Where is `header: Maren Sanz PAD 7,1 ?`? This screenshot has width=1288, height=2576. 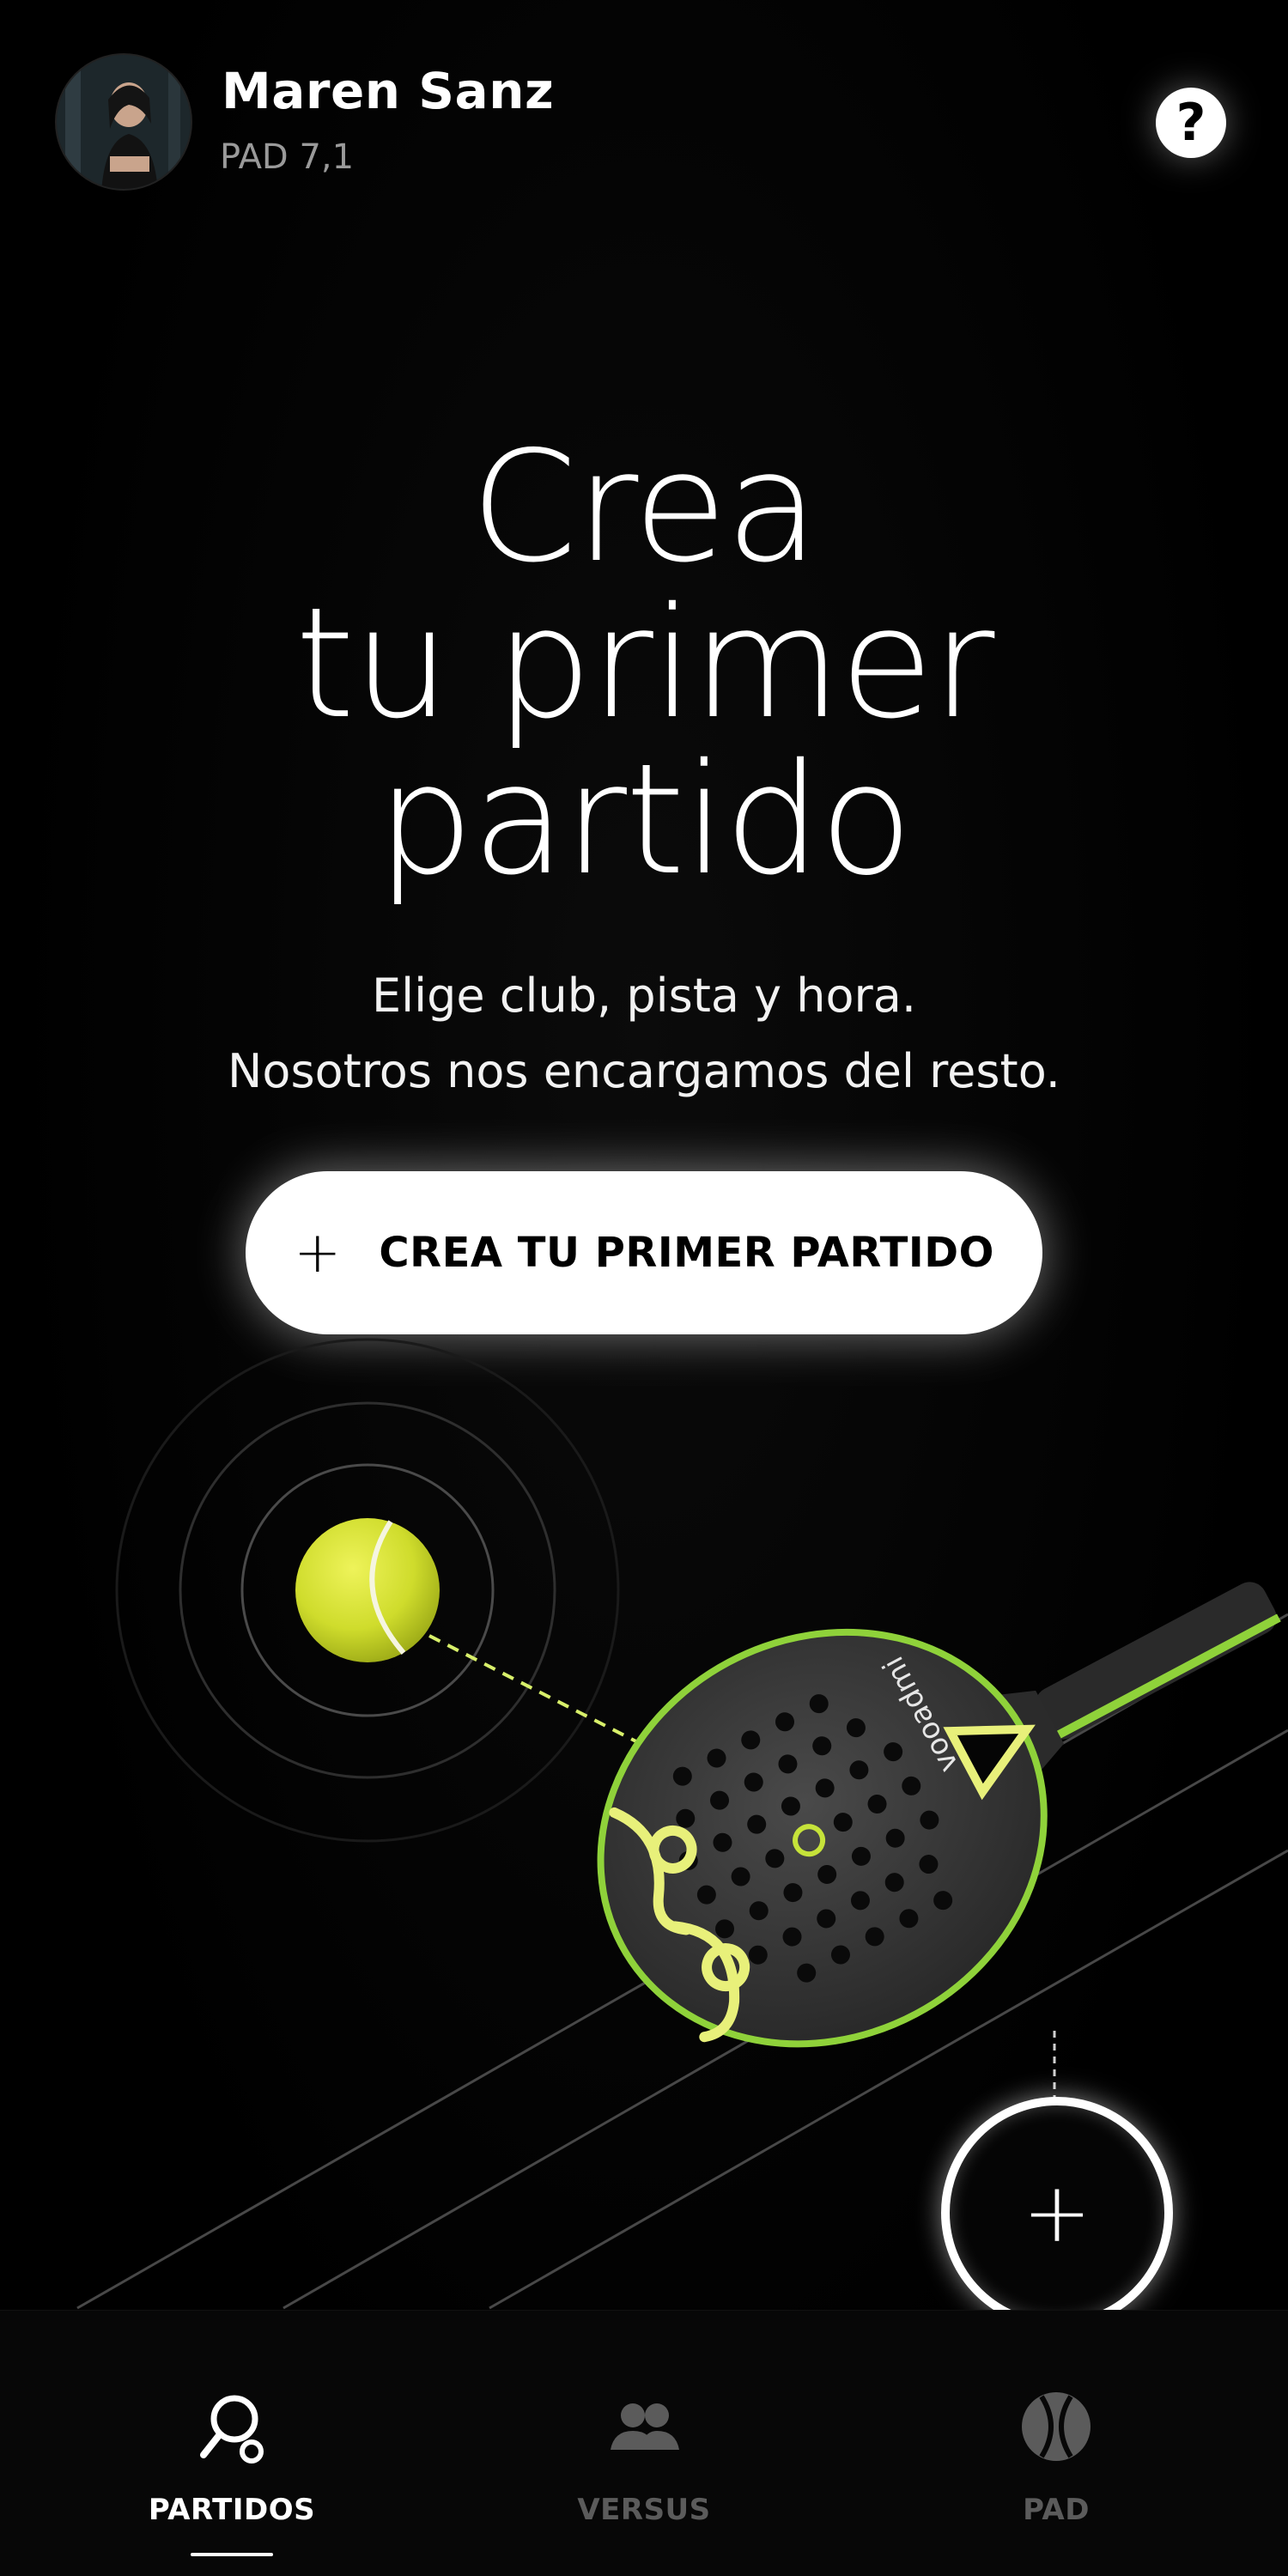
header: Maren Sanz PAD 7,1 ? is located at coordinates (644, 103).